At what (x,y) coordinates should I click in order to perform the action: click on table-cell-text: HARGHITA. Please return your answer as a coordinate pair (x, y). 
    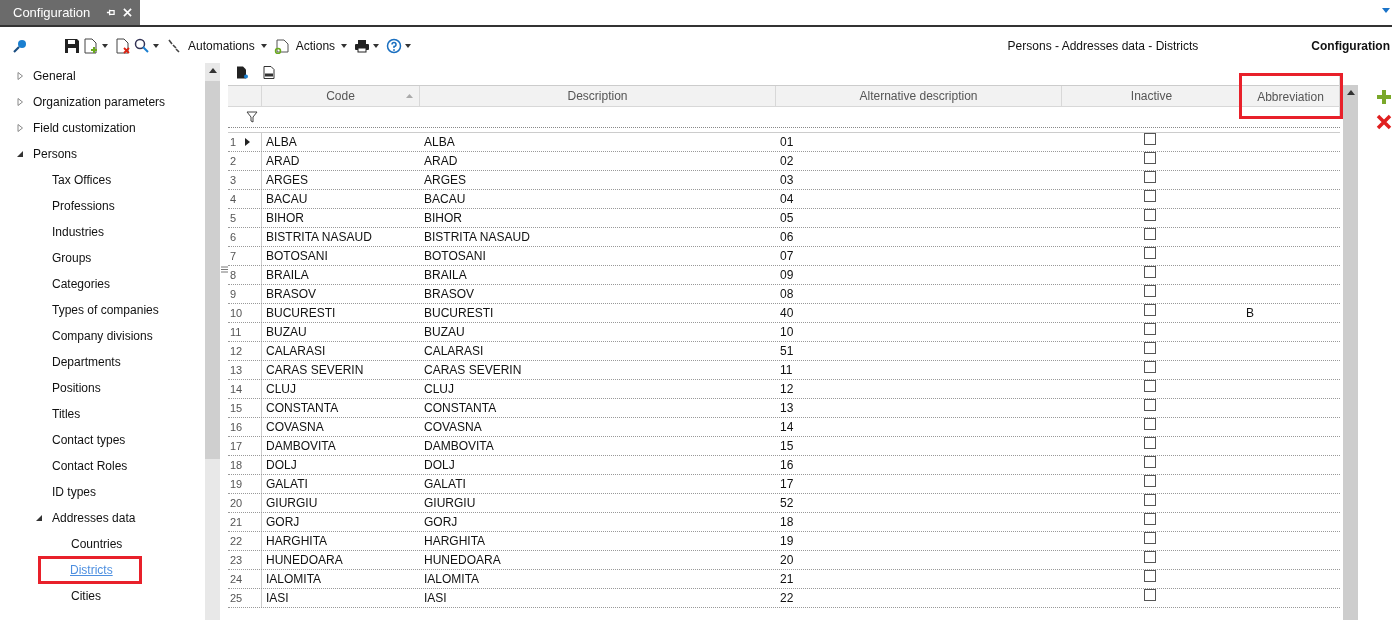
    Looking at the image, I should click on (455, 541).